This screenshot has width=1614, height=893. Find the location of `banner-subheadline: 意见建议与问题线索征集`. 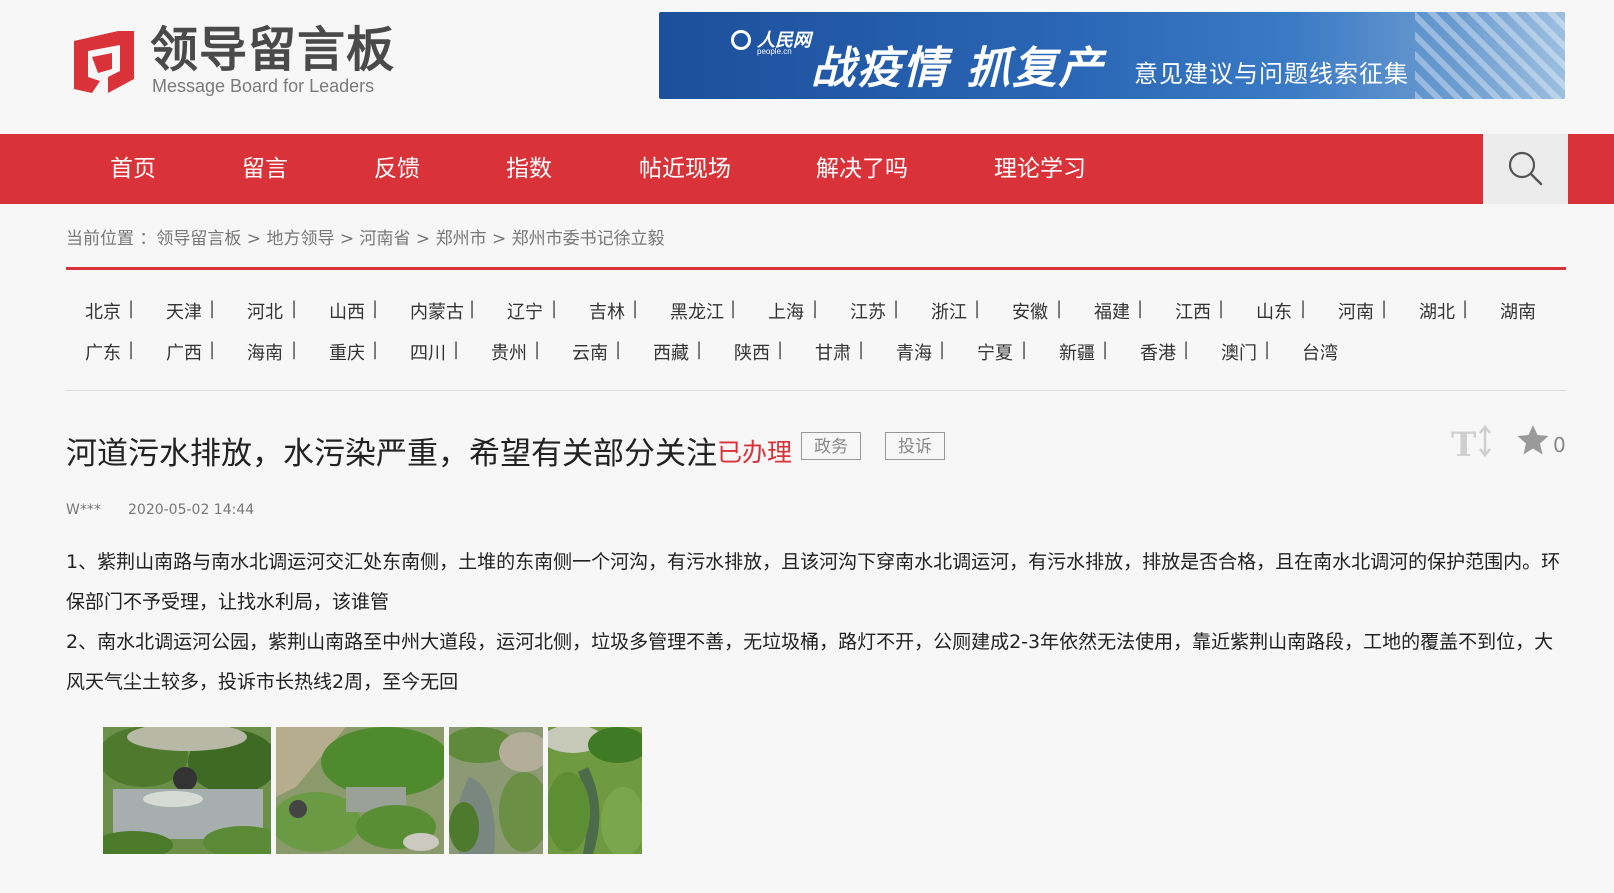

banner-subheadline: 意见建议与问题线索征集 is located at coordinates (1271, 74).